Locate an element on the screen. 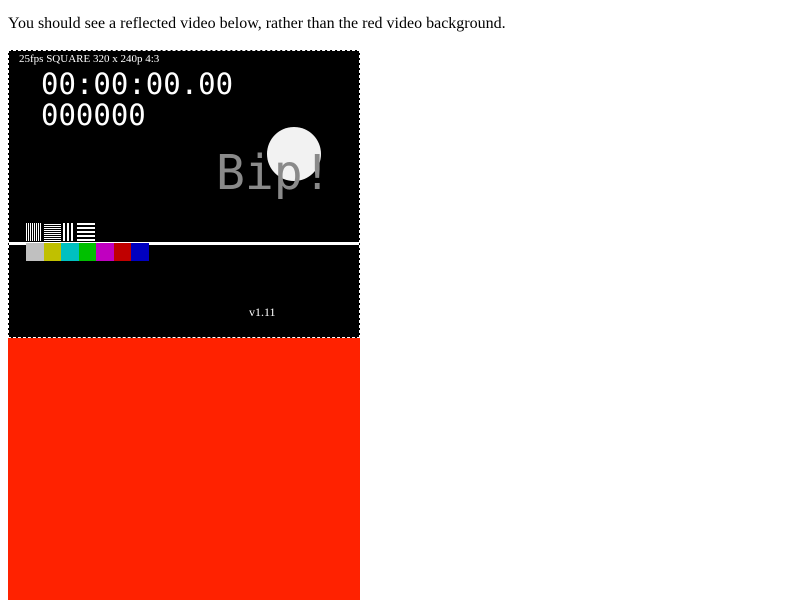  test-patterns is located at coordinates (60, 232).